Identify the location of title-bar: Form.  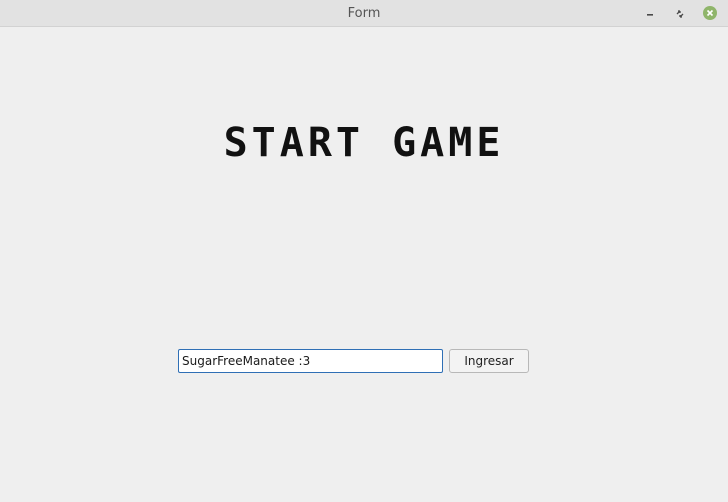
(364, 13).